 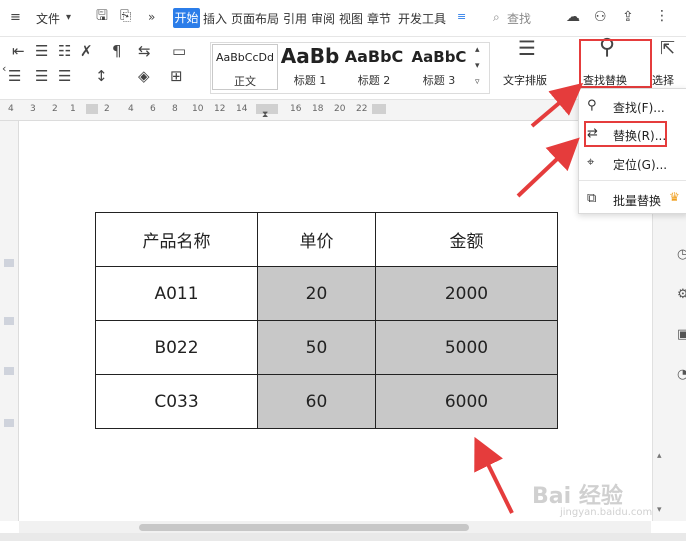 I want to click on horizontal-scrollbar, so click(x=335, y=527).